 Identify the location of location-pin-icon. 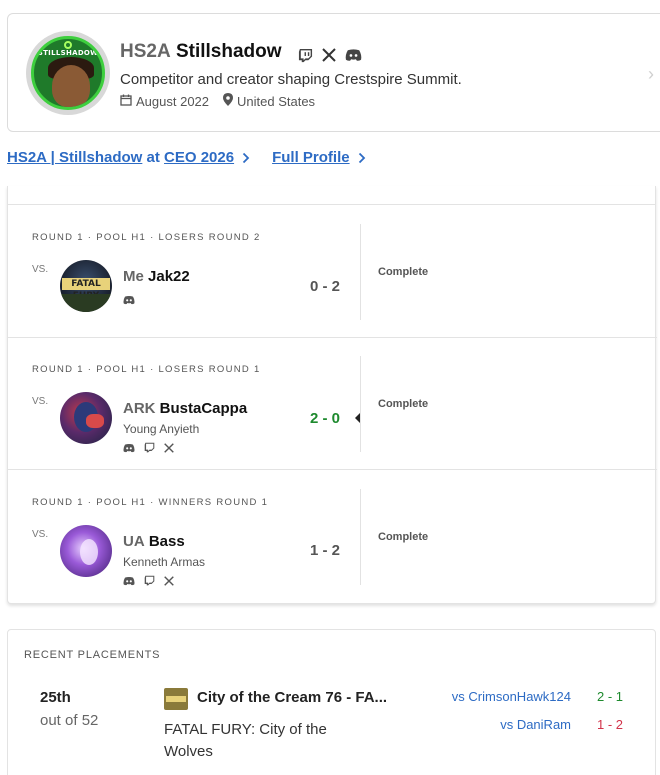
(228, 101).